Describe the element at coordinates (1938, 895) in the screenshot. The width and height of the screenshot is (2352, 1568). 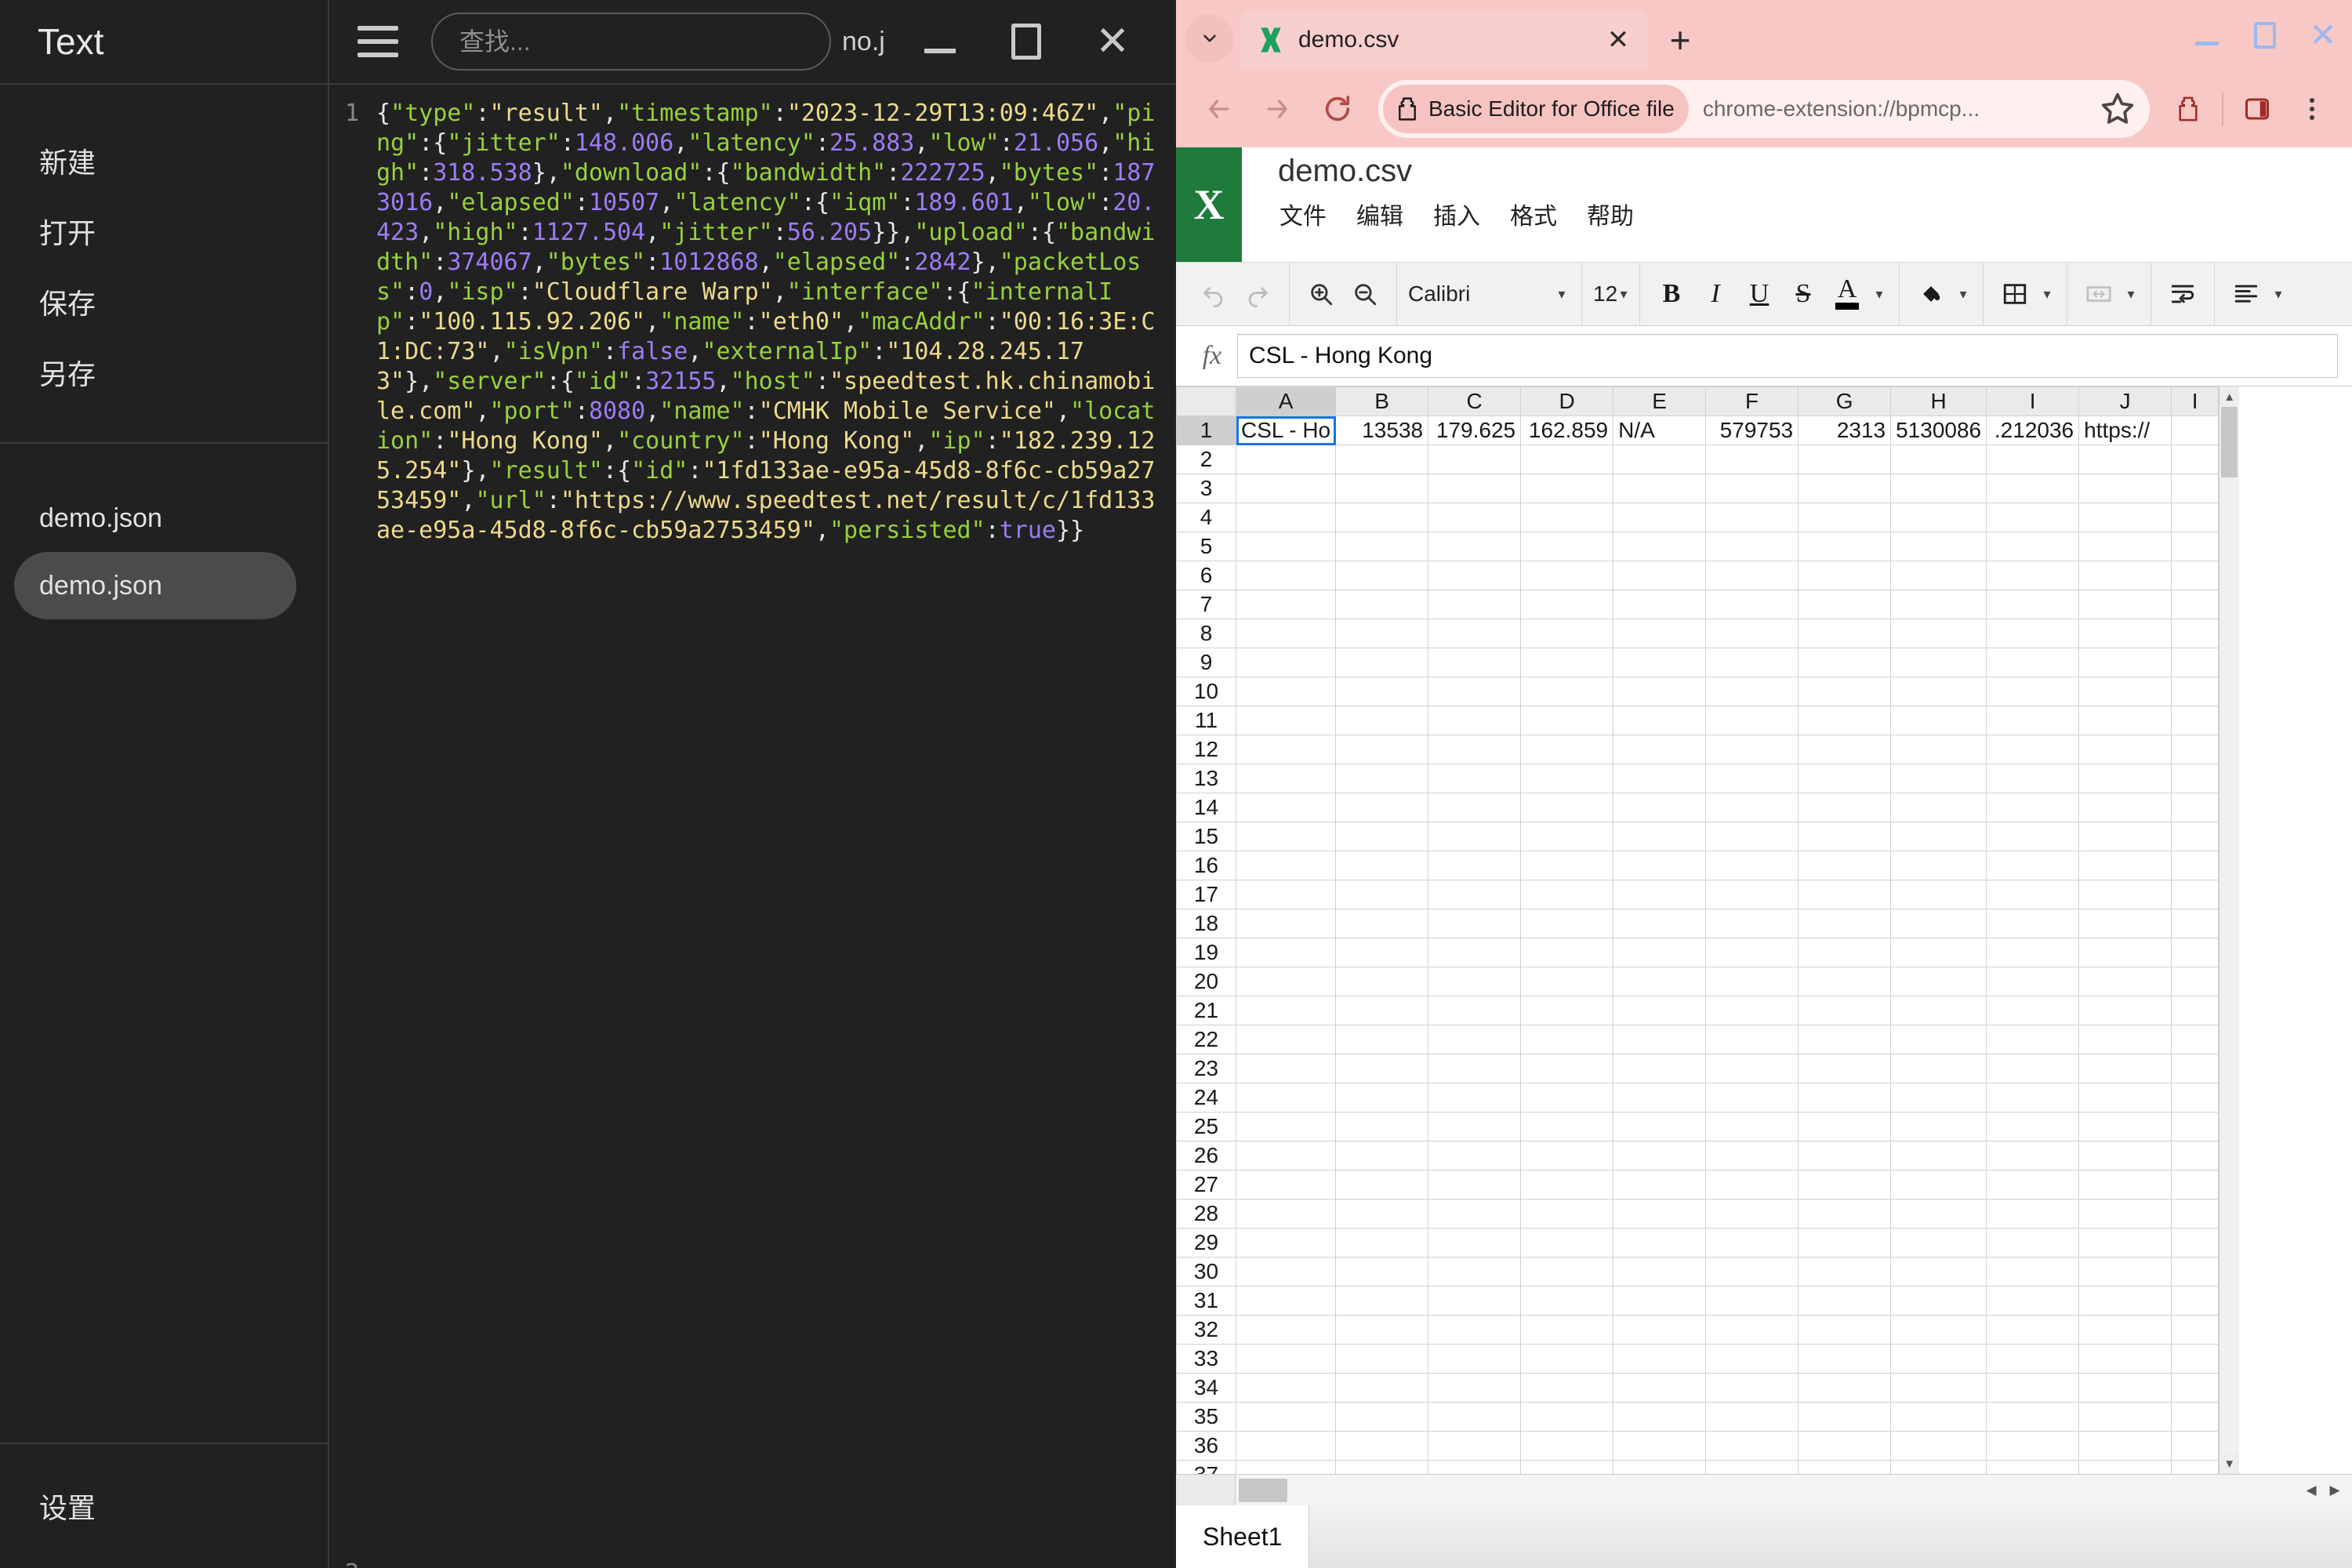
I see `cell-H17` at that location.